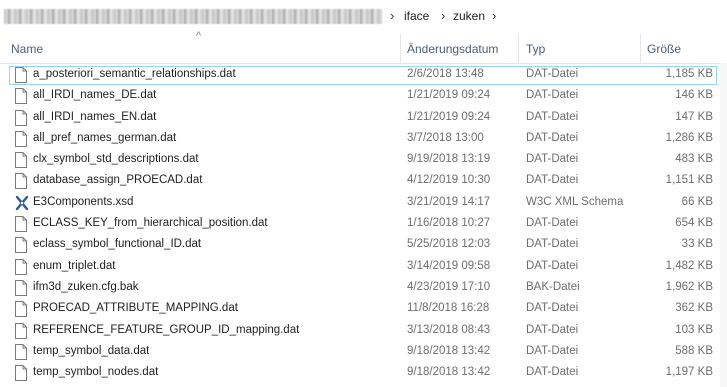 The height and width of the screenshot is (387, 727). Describe the element at coordinates (448, 308) in the screenshot. I see `file-date: 11/8/2018 16:28` at that location.